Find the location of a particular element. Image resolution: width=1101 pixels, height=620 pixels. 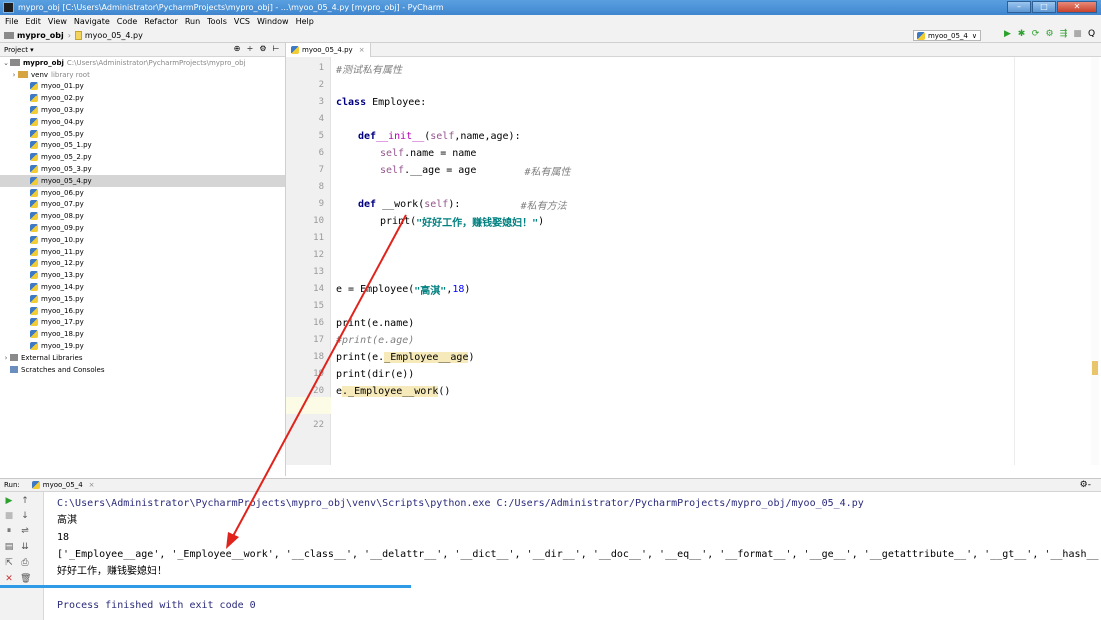

run-configuration-select: myoo_05_4 ∨ is located at coordinates (946, 35).